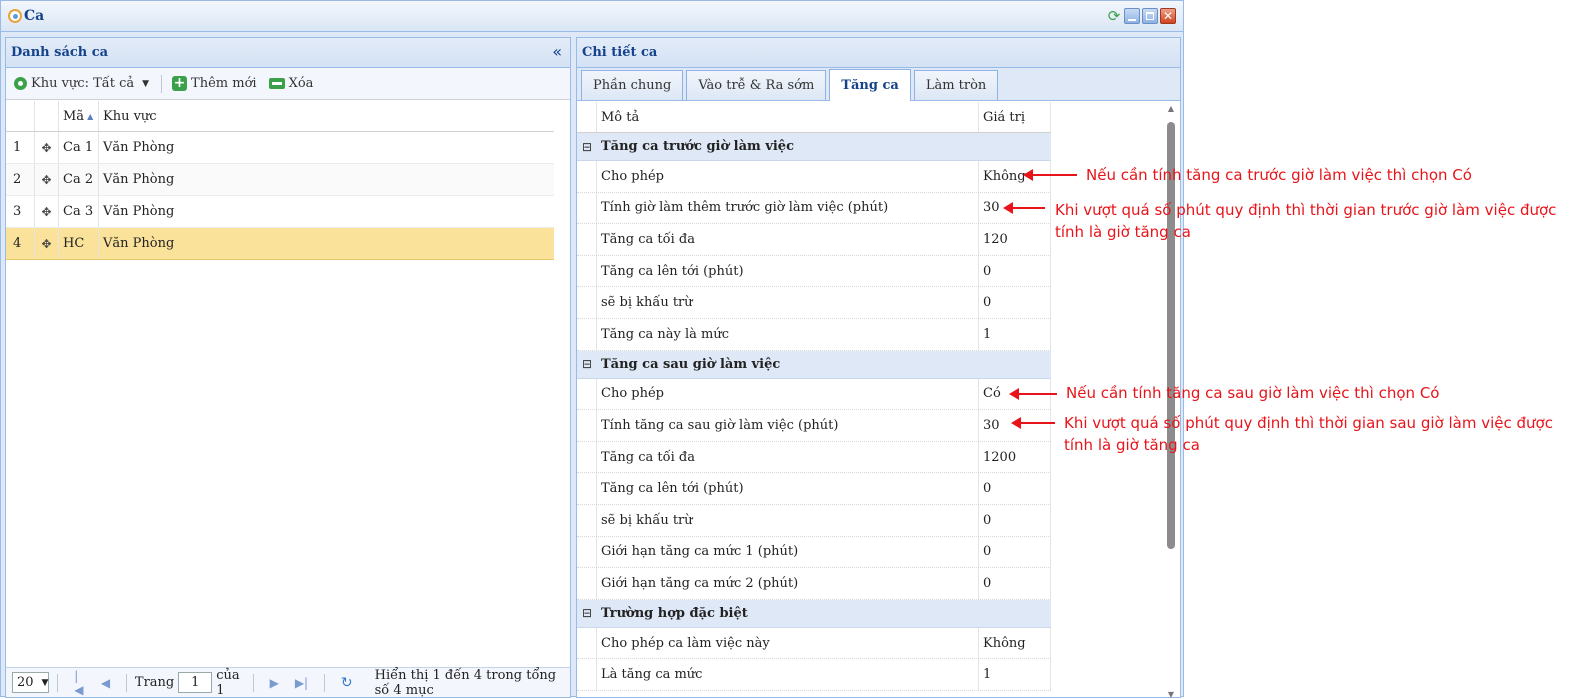 The image size is (1589, 699). What do you see at coordinates (1171, 694) in the screenshot?
I see `scroll-down-icon: ▼` at bounding box center [1171, 694].